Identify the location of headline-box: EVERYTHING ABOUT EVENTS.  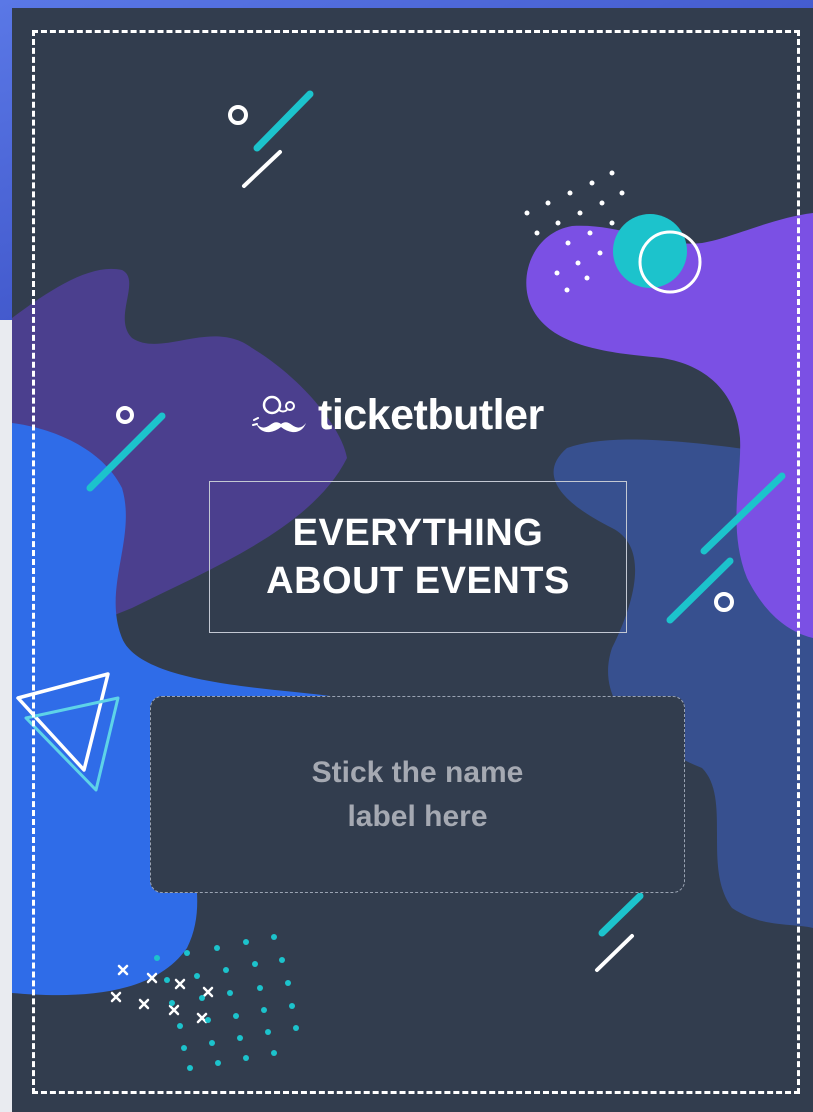
(418, 557).